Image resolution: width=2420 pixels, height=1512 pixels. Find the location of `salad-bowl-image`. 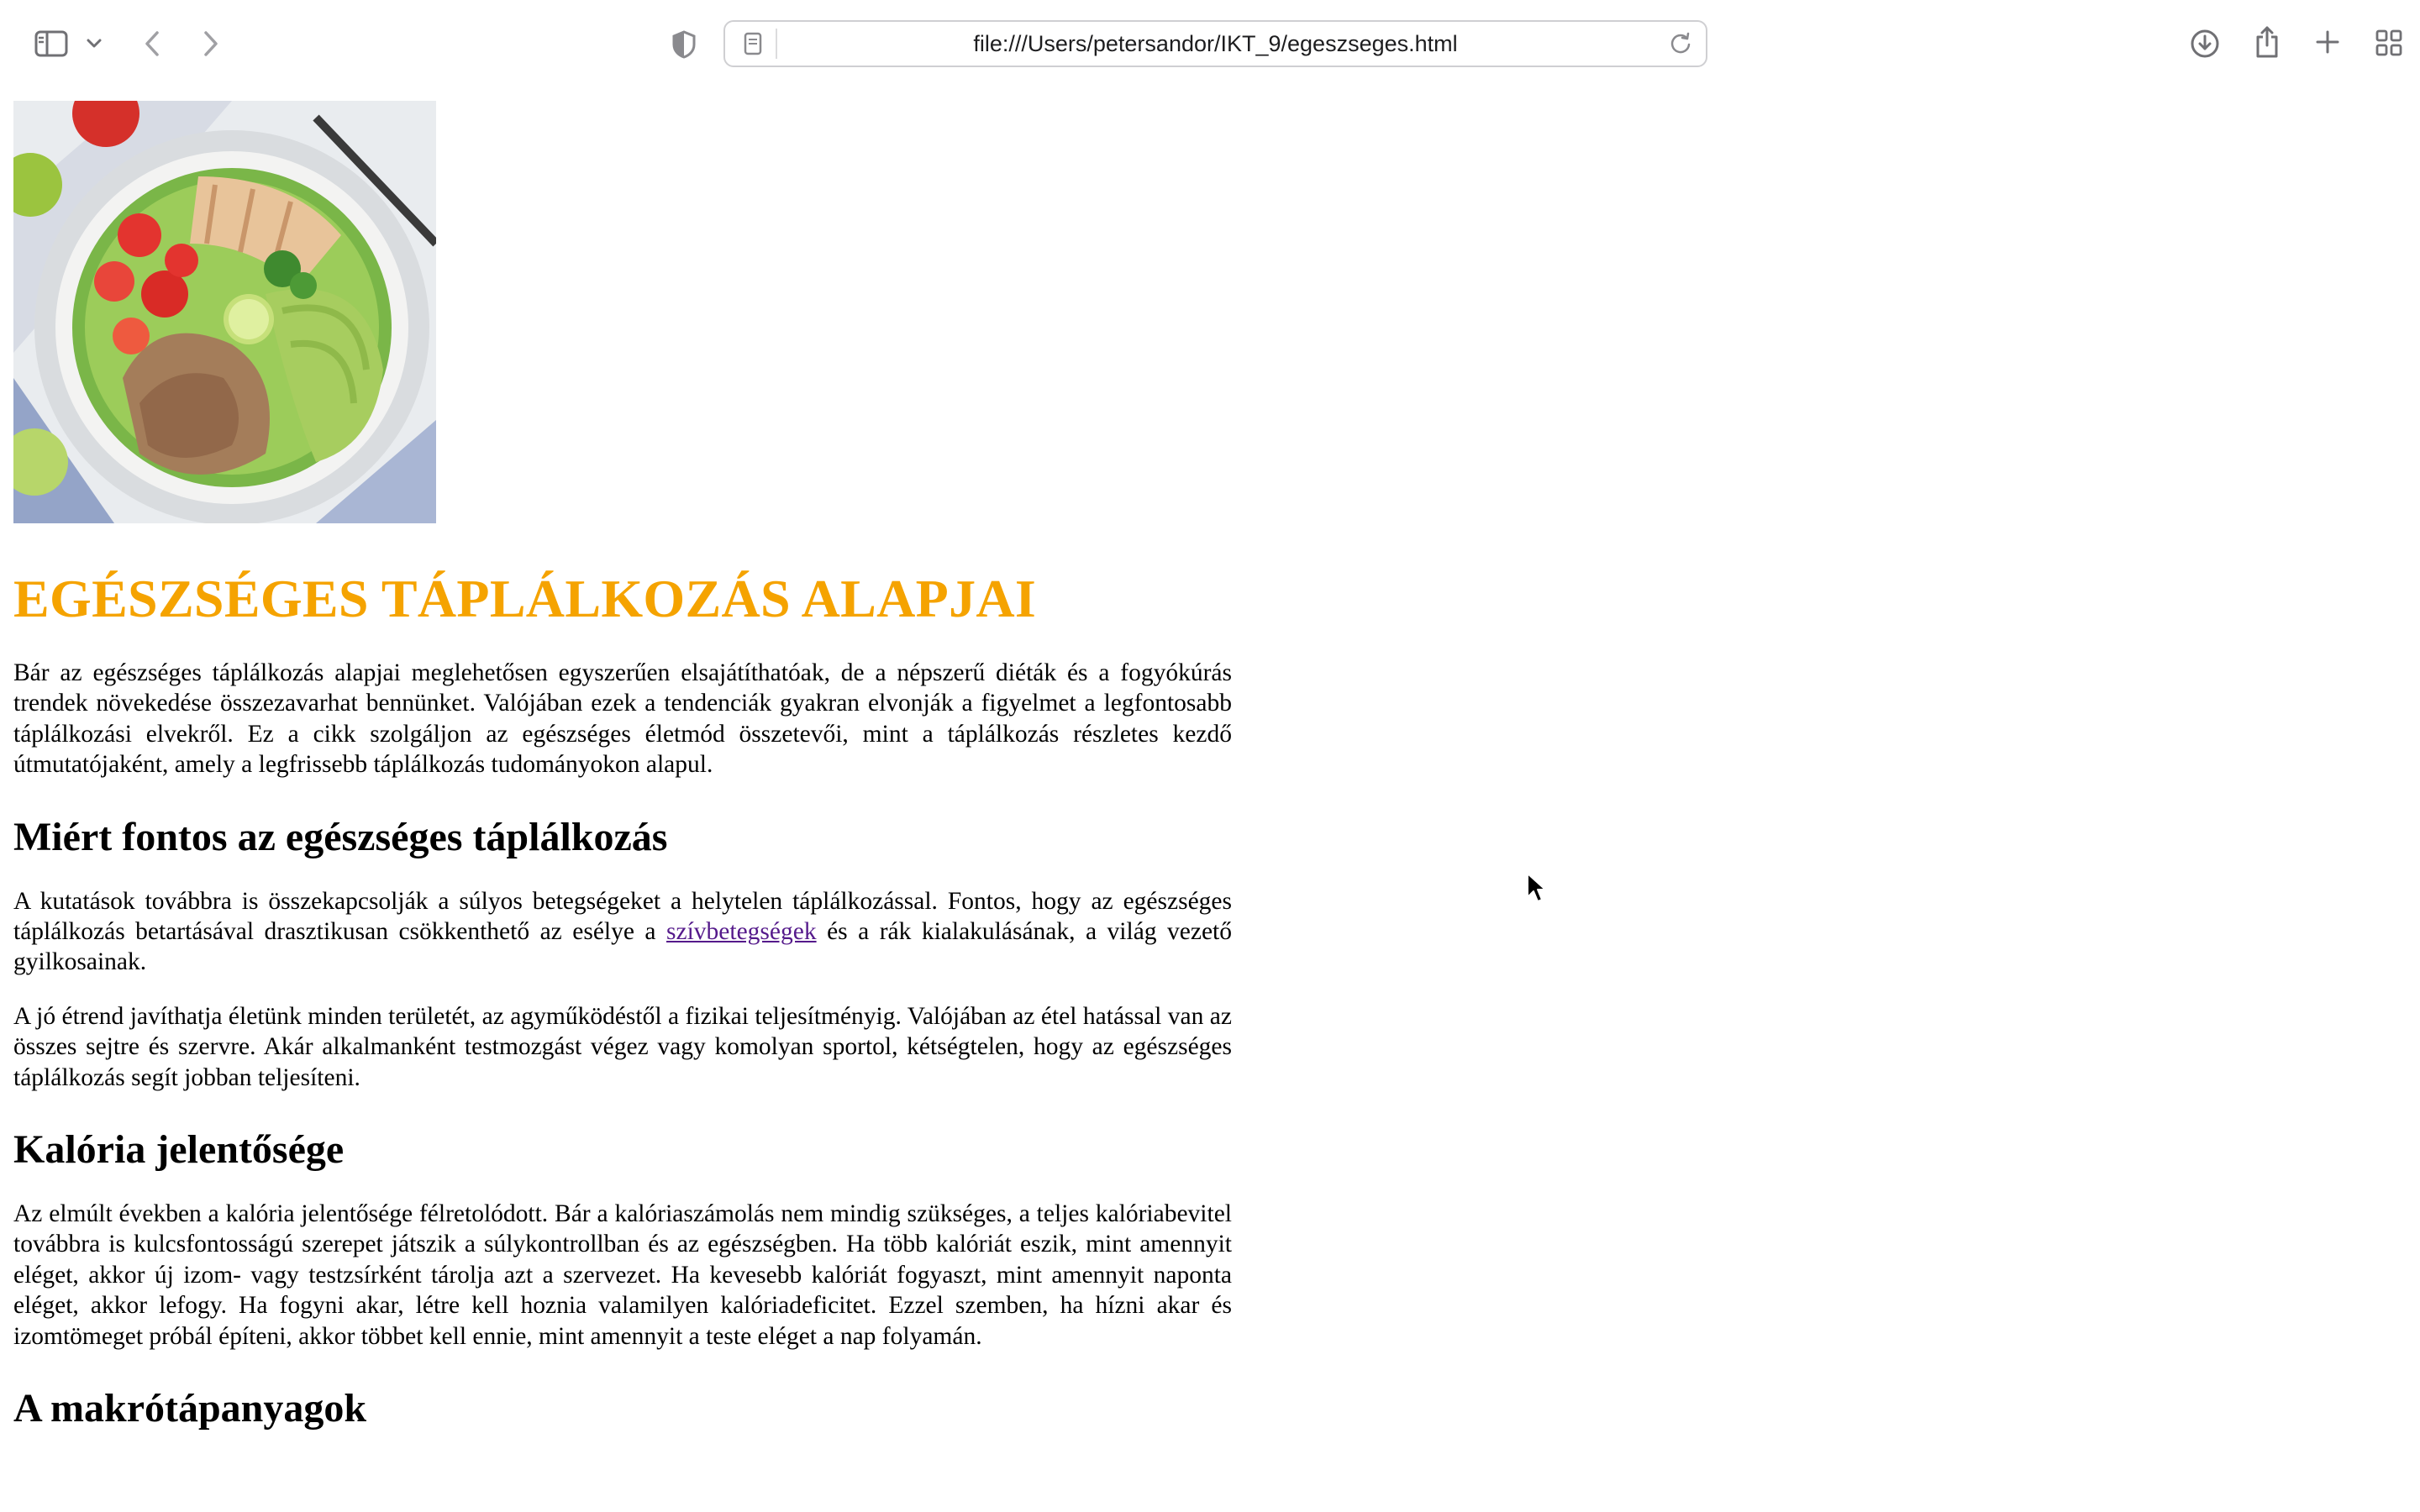

salad-bowl-image is located at coordinates (225, 312).